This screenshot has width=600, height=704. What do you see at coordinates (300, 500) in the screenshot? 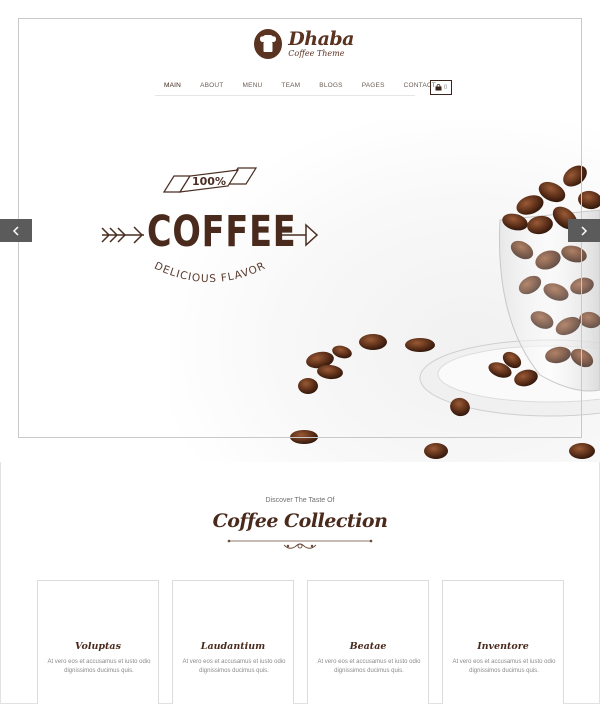
I see `collection-kicker: Discover The Taste Of` at bounding box center [300, 500].